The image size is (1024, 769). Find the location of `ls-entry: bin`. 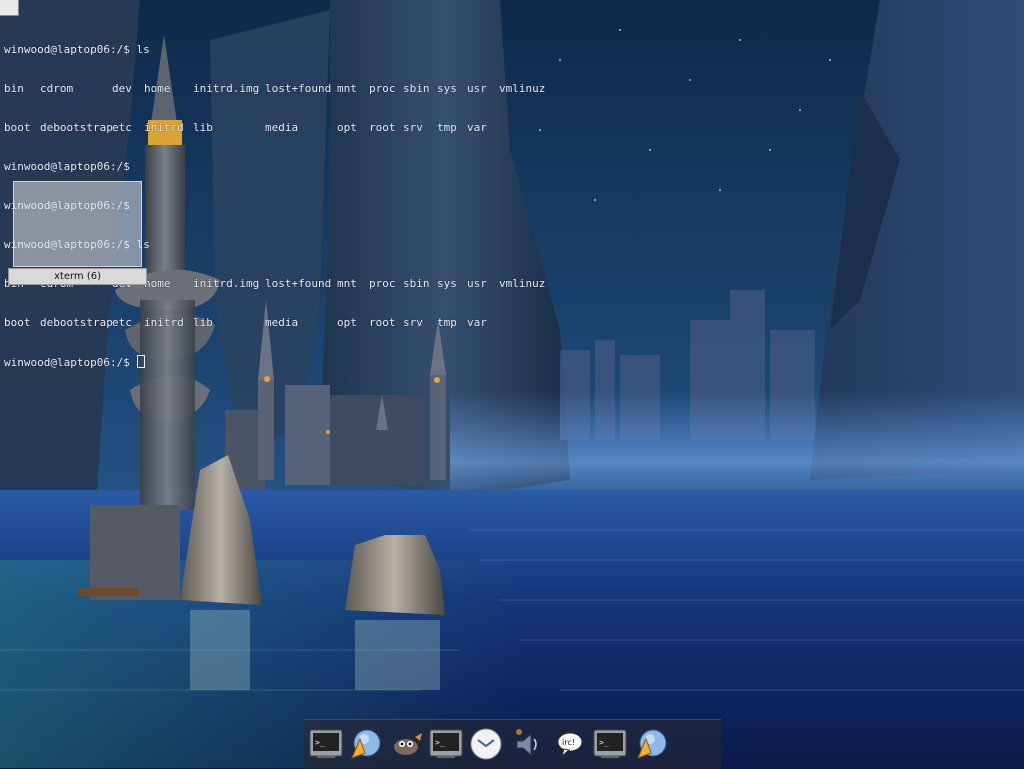

ls-entry: bin is located at coordinates (14, 88).